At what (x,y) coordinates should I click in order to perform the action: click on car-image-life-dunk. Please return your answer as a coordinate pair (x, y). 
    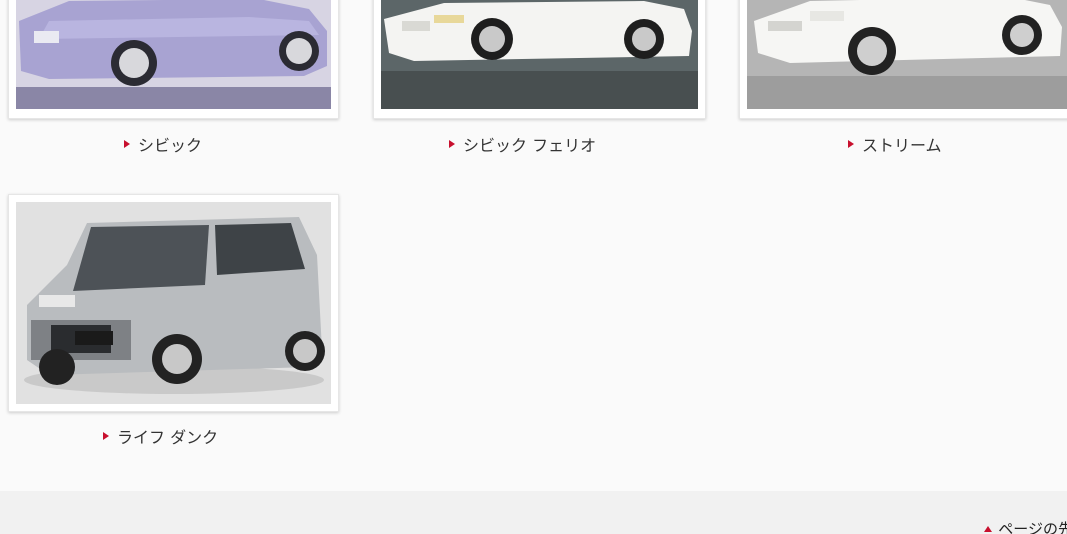
    Looking at the image, I should click on (173, 303).